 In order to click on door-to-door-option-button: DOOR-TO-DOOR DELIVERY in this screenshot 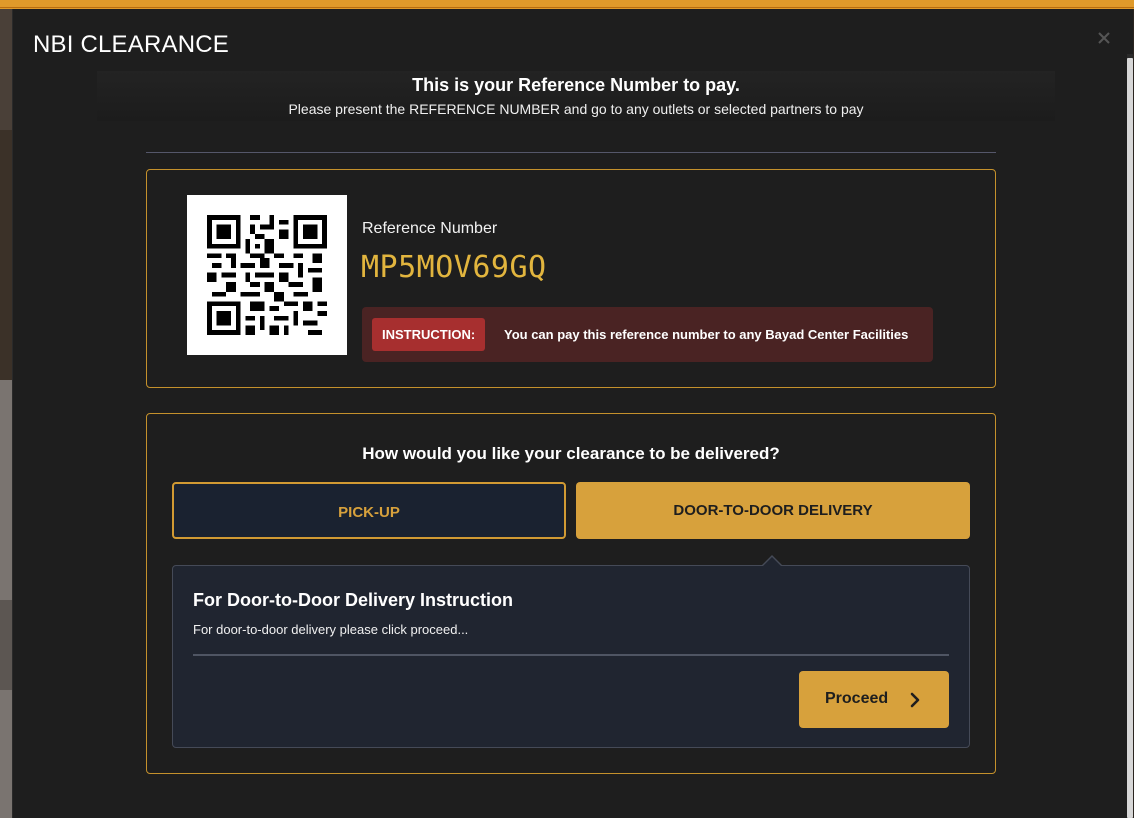, I will do `click(773, 510)`.